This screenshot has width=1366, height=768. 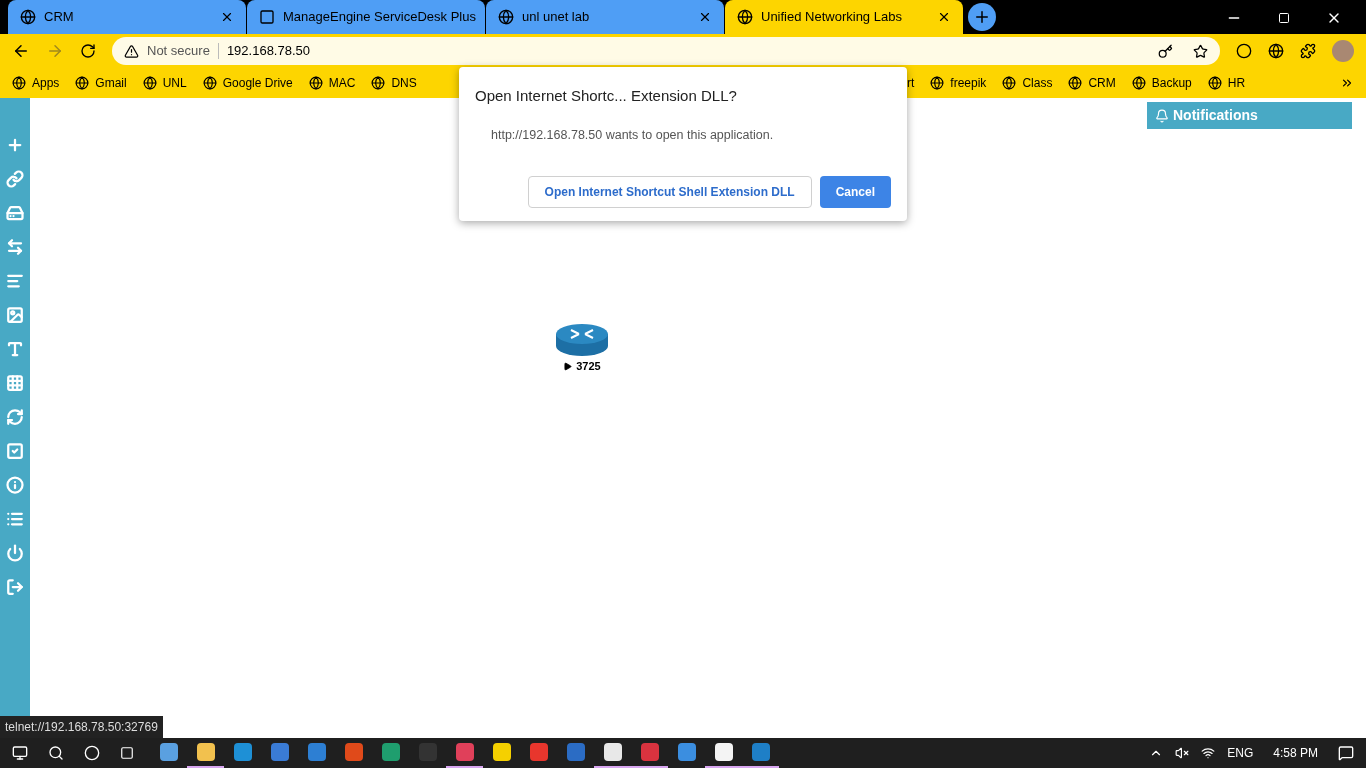 I want to click on circle-icon, so click(x=92, y=753).